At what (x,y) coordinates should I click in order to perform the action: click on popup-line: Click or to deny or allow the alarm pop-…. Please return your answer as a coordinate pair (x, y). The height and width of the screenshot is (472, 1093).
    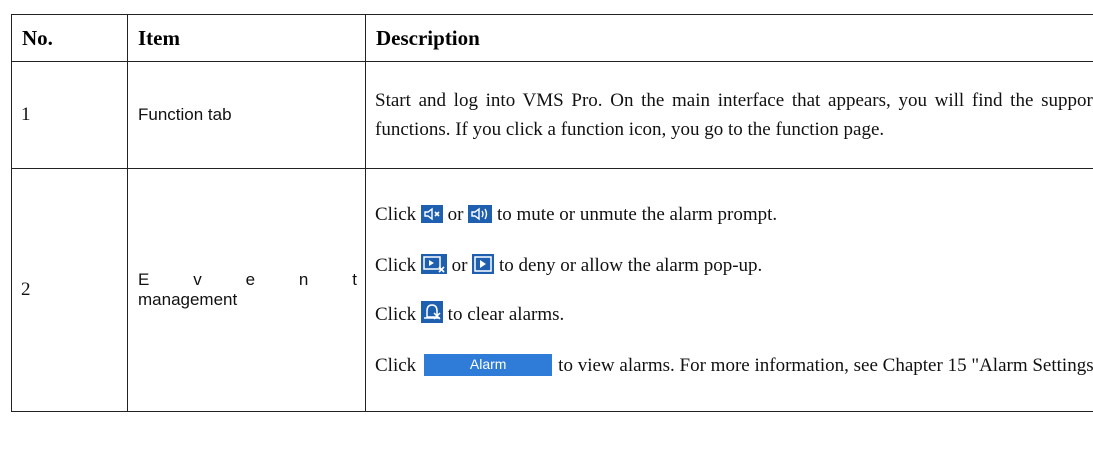
    Looking at the image, I should click on (734, 265).